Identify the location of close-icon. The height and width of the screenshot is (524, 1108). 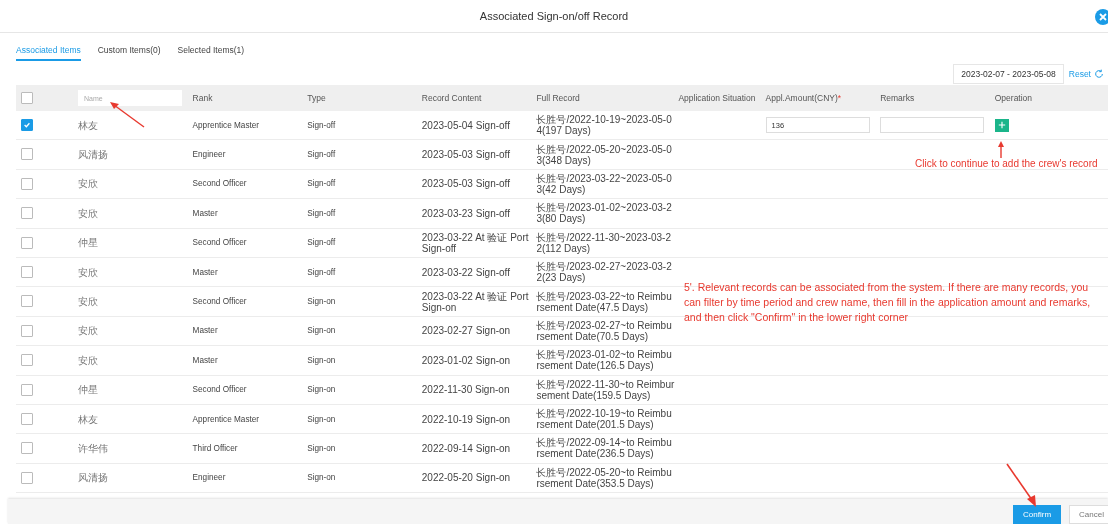
(1101, 17).